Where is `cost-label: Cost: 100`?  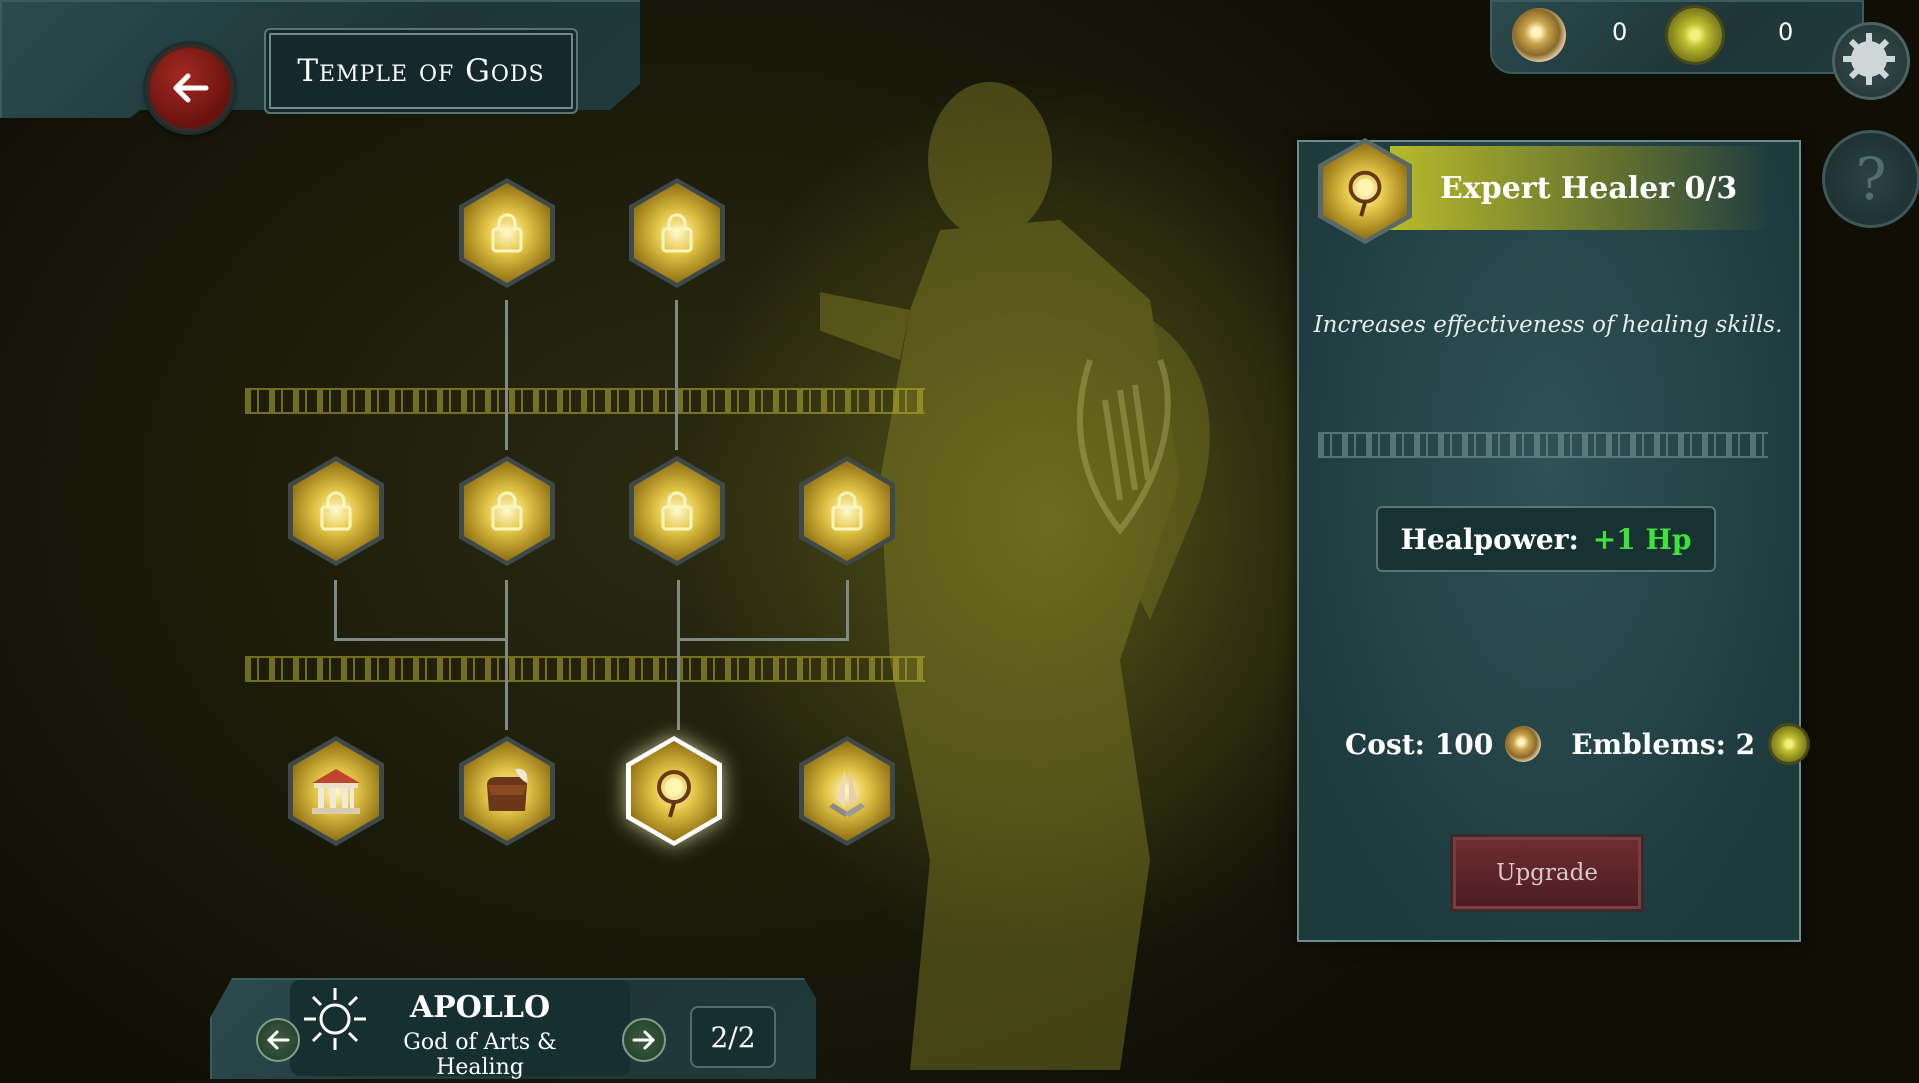 cost-label: Cost: 100 is located at coordinates (1419, 744).